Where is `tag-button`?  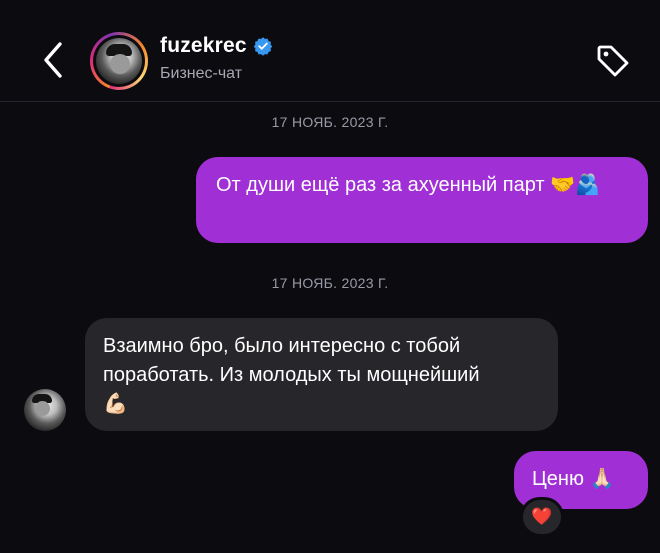
tag-button is located at coordinates (613, 61).